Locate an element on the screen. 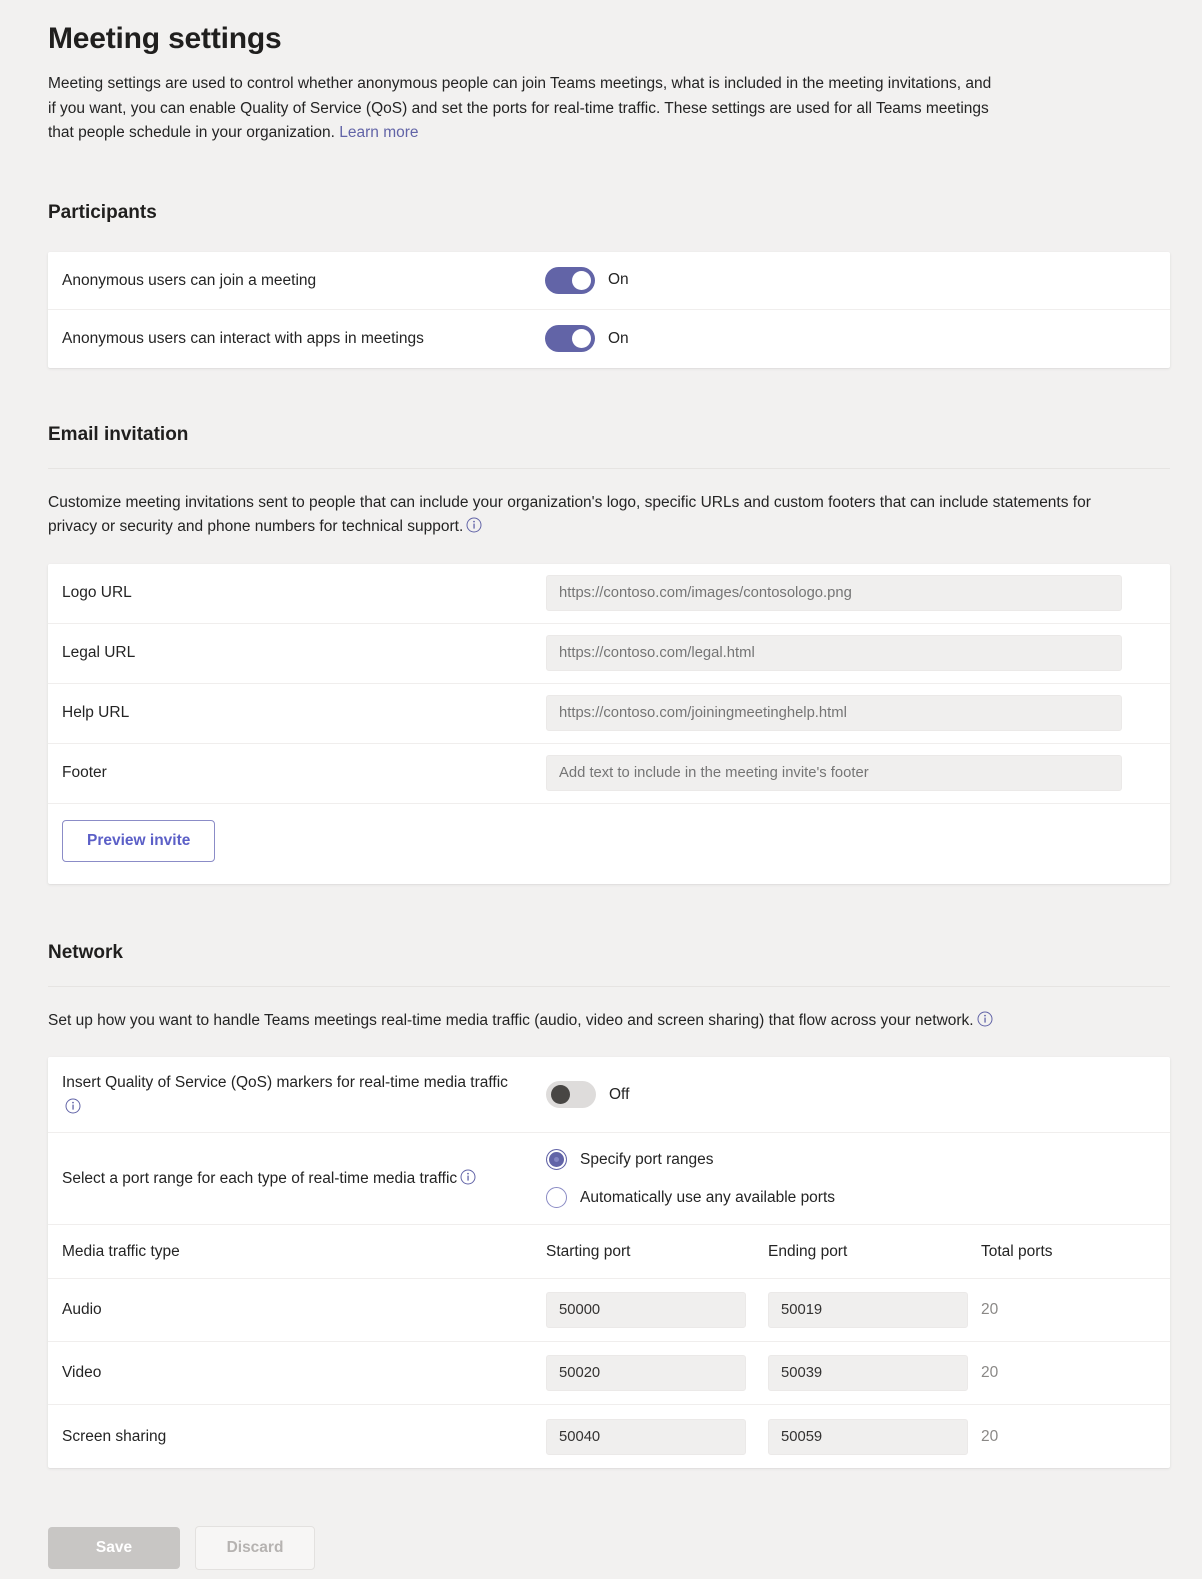  column-header-ending-port: Ending port is located at coordinates (808, 1251).